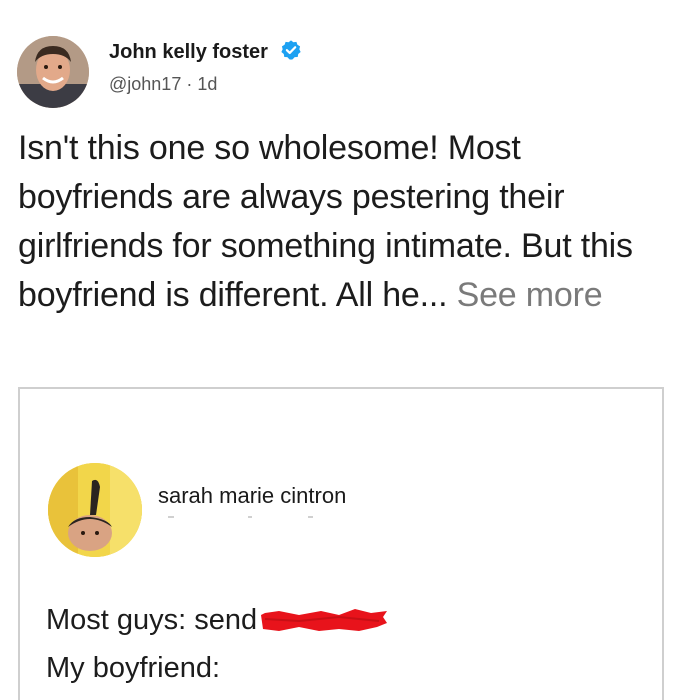 Image resolution: width=700 pixels, height=700 pixels. I want to click on author-handle: @john17, so click(145, 84).